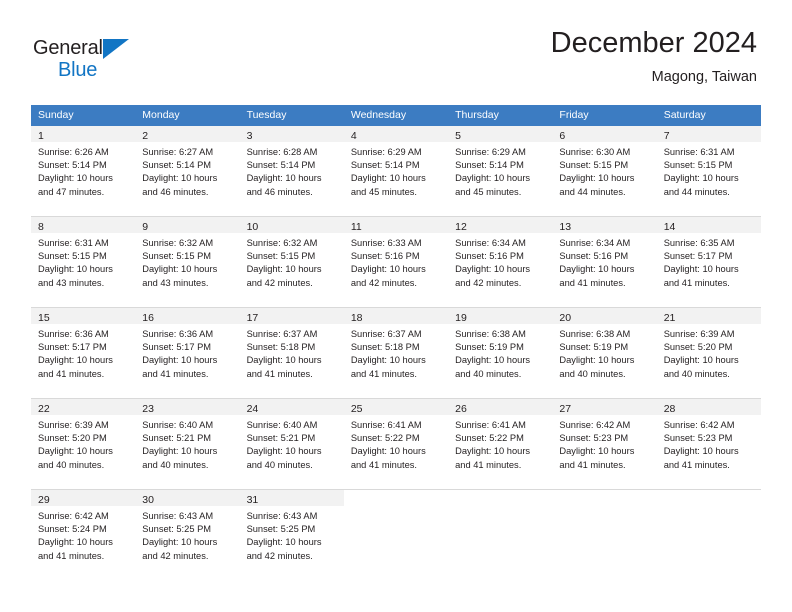  What do you see at coordinates (266, 115) in the screenshot?
I see `weekday-header-tuesday: Tuesday` at bounding box center [266, 115].